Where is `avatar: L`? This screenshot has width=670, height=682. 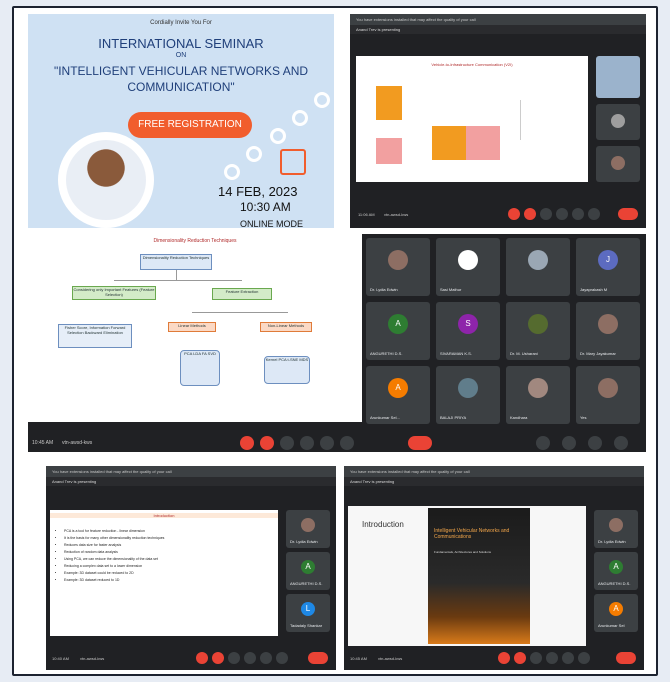
avatar: L is located at coordinates (308, 609).